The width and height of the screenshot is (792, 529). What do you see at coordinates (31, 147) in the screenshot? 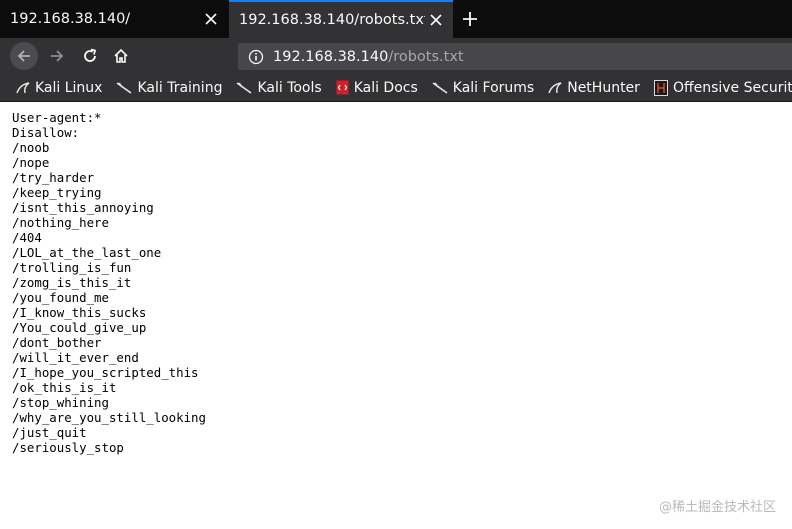
I see `text-line: /noob` at bounding box center [31, 147].